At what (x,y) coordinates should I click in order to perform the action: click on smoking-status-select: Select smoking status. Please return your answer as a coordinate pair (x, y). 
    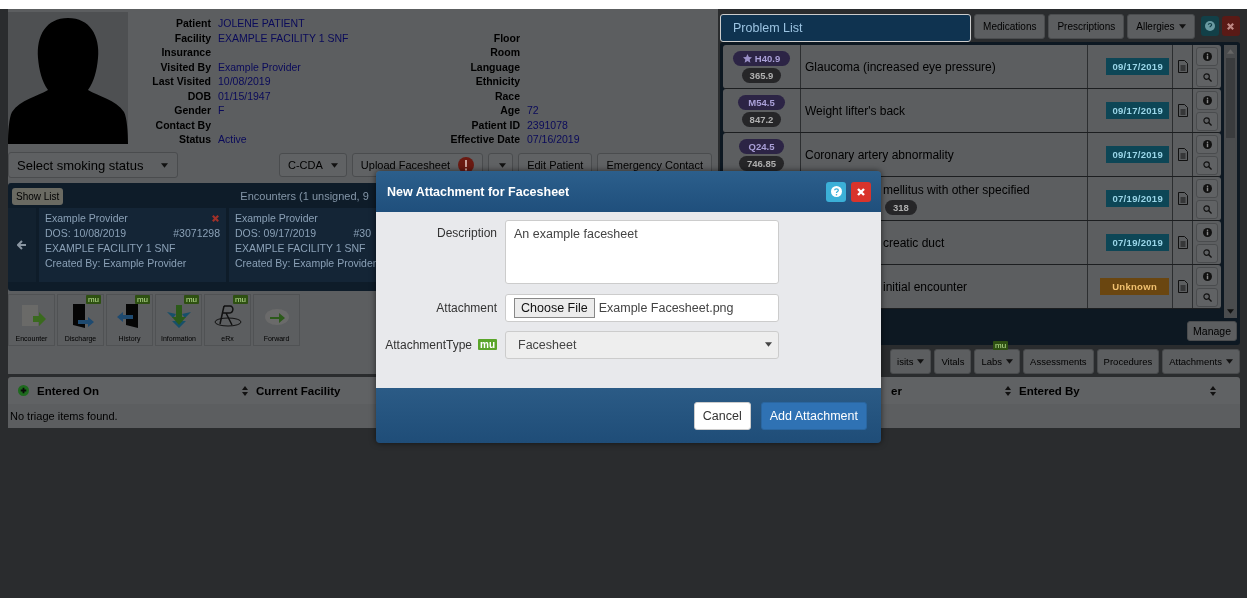
    Looking at the image, I should click on (93, 165).